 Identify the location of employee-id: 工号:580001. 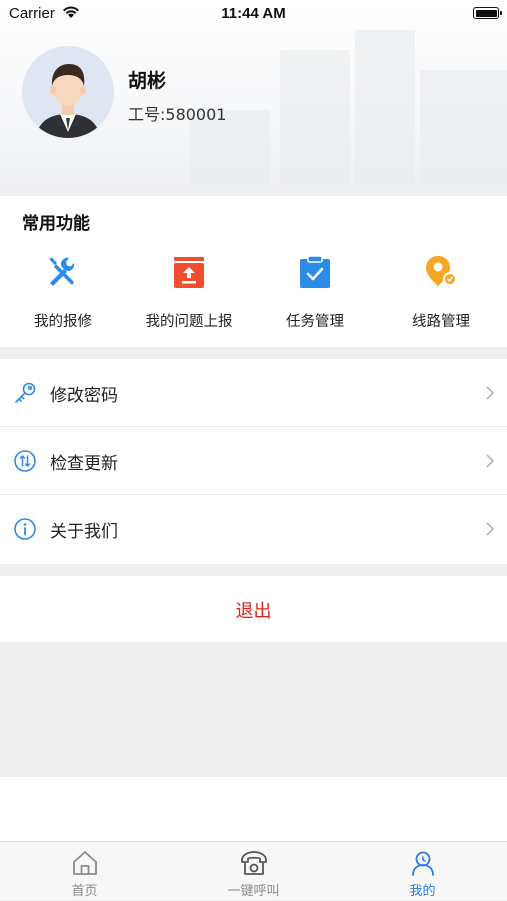
(177, 114).